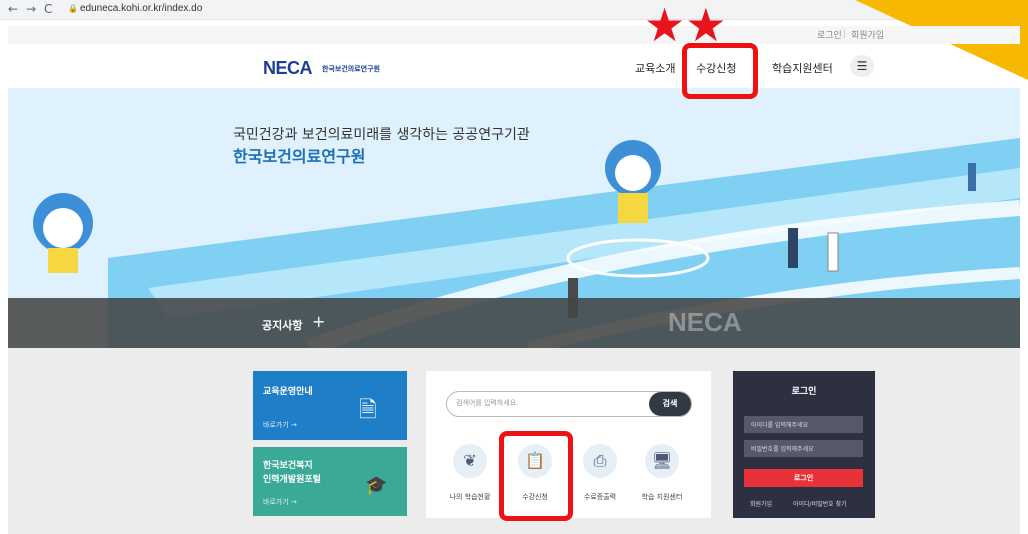 The height and width of the screenshot is (534, 1028). Describe the element at coordinates (282, 325) in the screenshot. I see `notice-label: 공지사항` at that location.